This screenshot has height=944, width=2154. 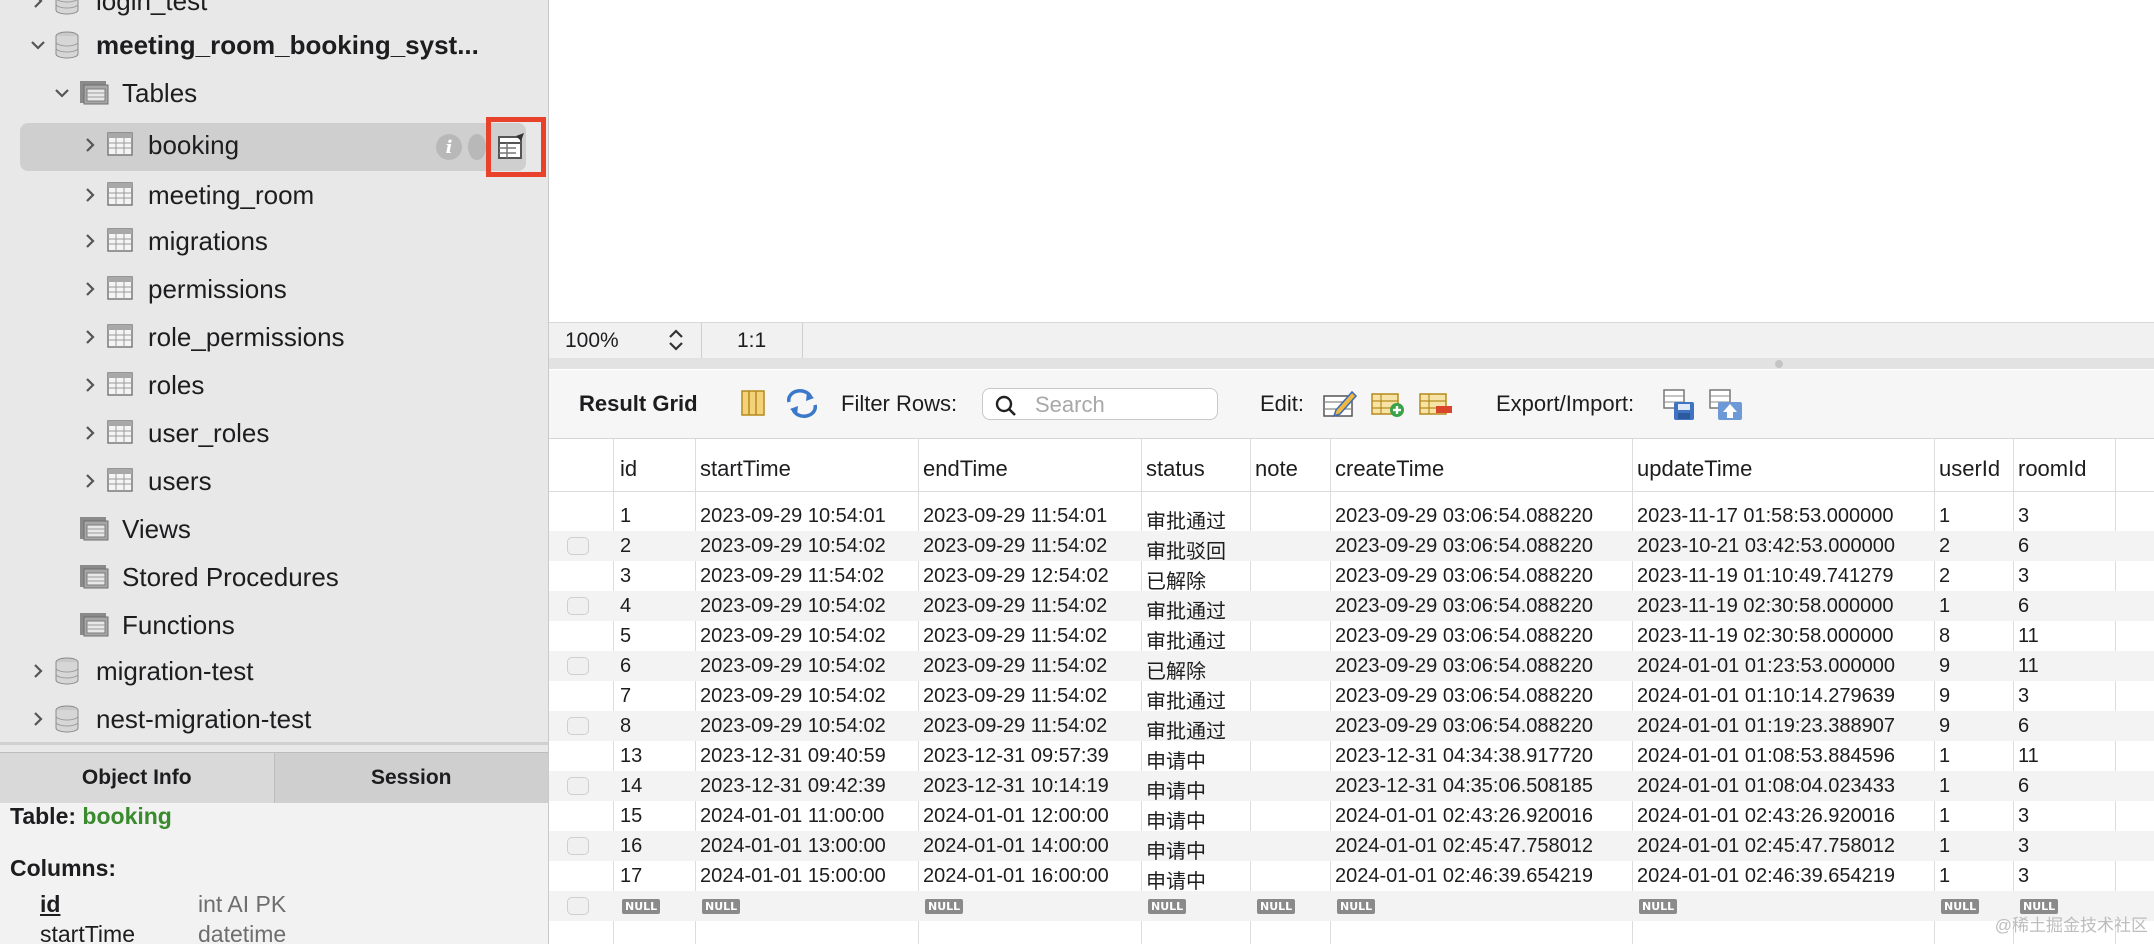 What do you see at coordinates (274, 433) in the screenshot?
I see `sidebar-item-user-roles: user_roles` at bounding box center [274, 433].